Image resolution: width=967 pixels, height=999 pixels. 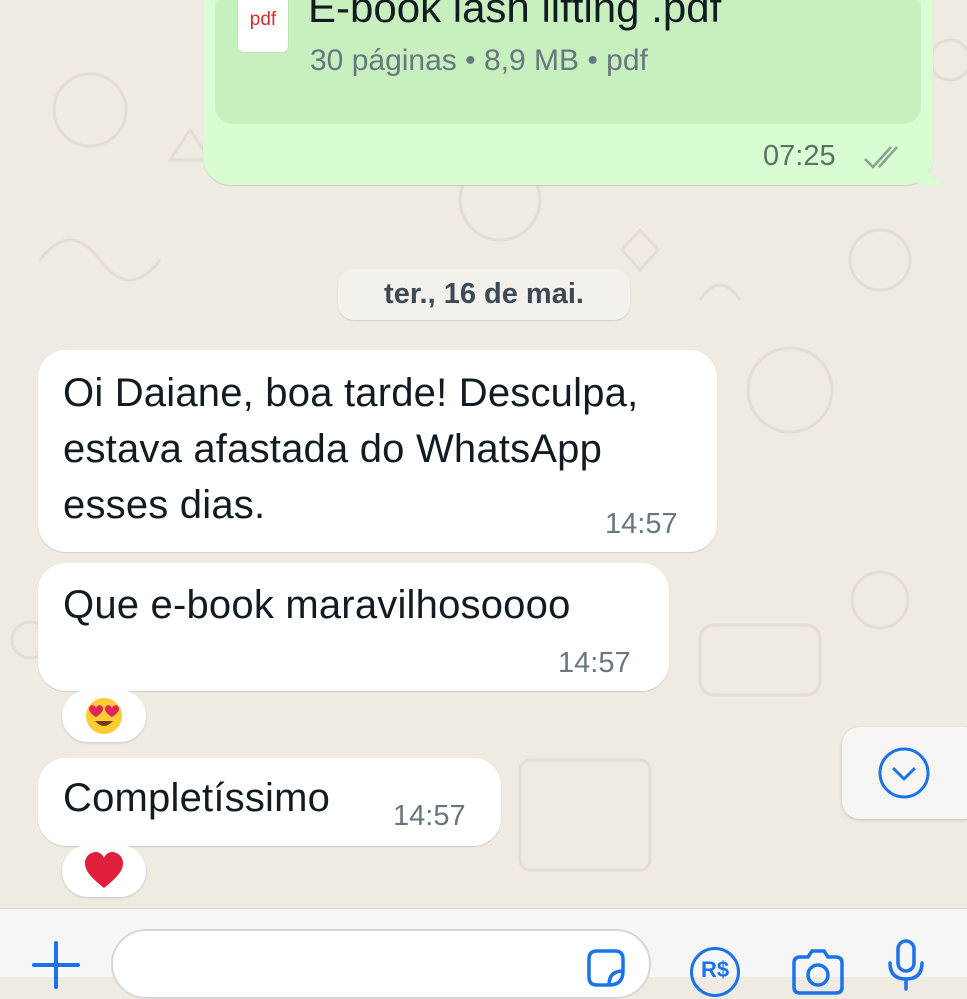 What do you see at coordinates (484, 294) in the screenshot?
I see `date-separator: ter., 16 de mai.` at bounding box center [484, 294].